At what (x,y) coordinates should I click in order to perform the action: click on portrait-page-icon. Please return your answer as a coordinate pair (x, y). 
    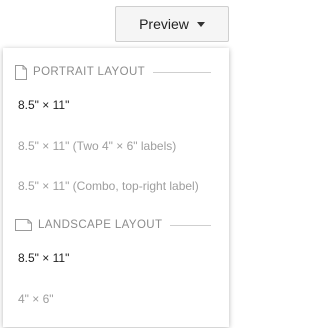
    Looking at the image, I should click on (21, 72).